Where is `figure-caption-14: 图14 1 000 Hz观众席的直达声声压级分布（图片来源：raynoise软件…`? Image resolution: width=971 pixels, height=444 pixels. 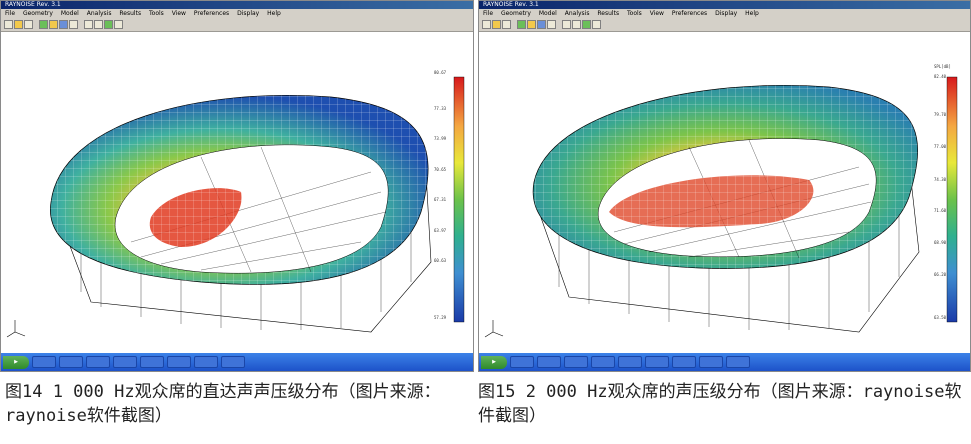
figure-caption-14: 图14 1 000 Hz观众席的直达声声压级分布（图片来源：raynoise软件… is located at coordinates (223, 404).